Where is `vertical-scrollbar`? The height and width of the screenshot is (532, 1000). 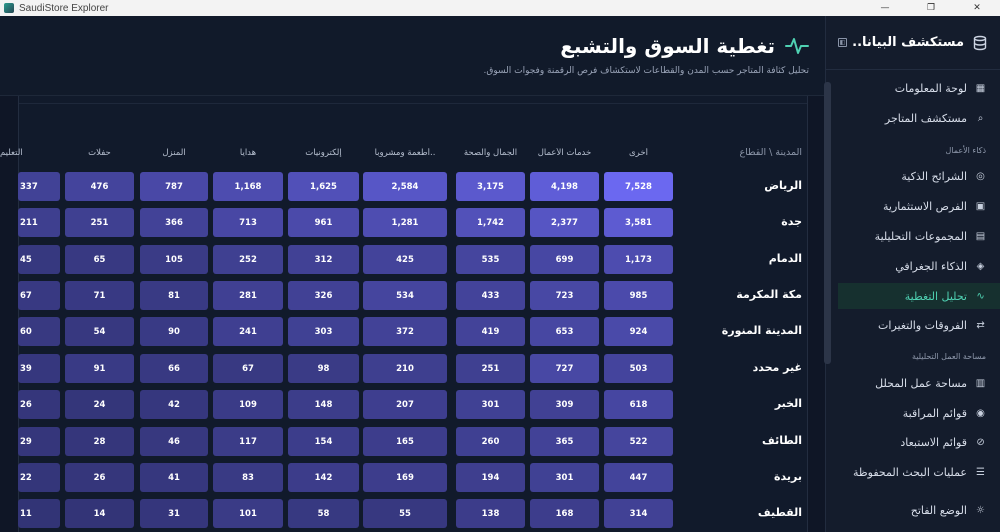
vertical-scrollbar is located at coordinates (827, 223).